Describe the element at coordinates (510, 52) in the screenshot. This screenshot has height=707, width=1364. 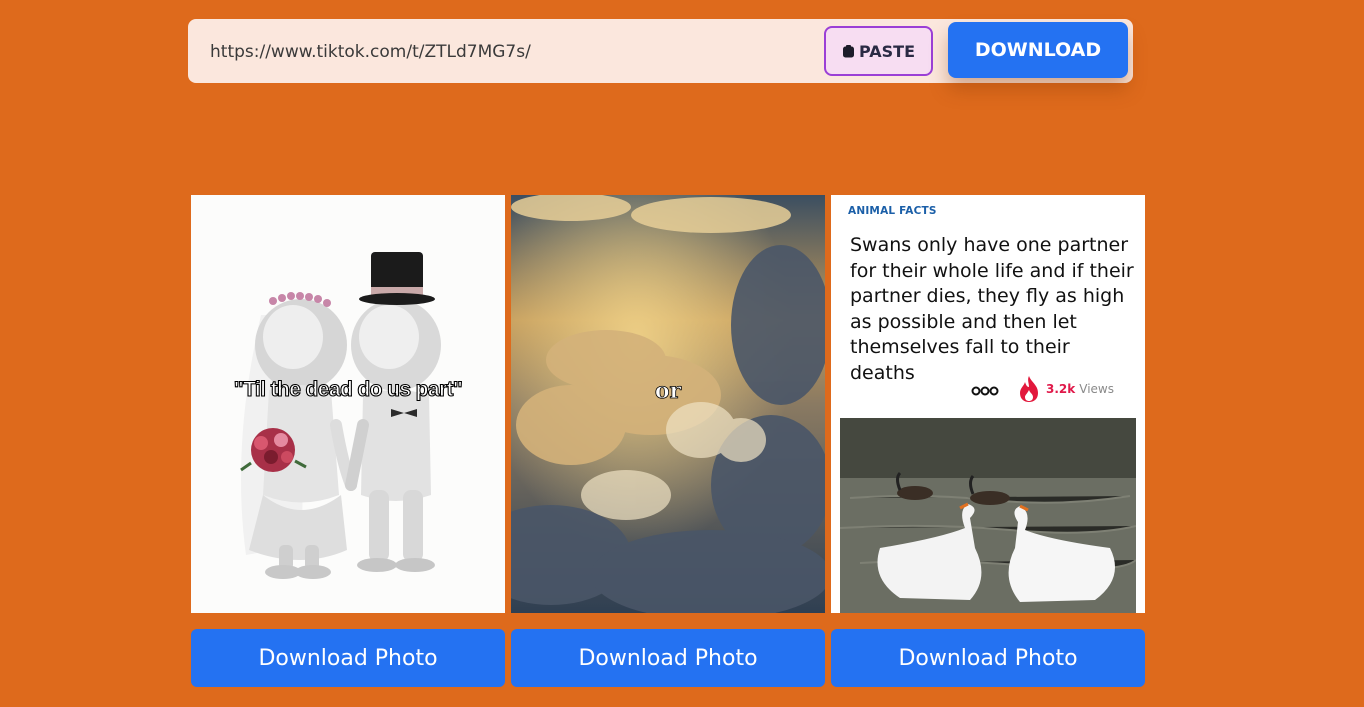
I see `url-input` at that location.